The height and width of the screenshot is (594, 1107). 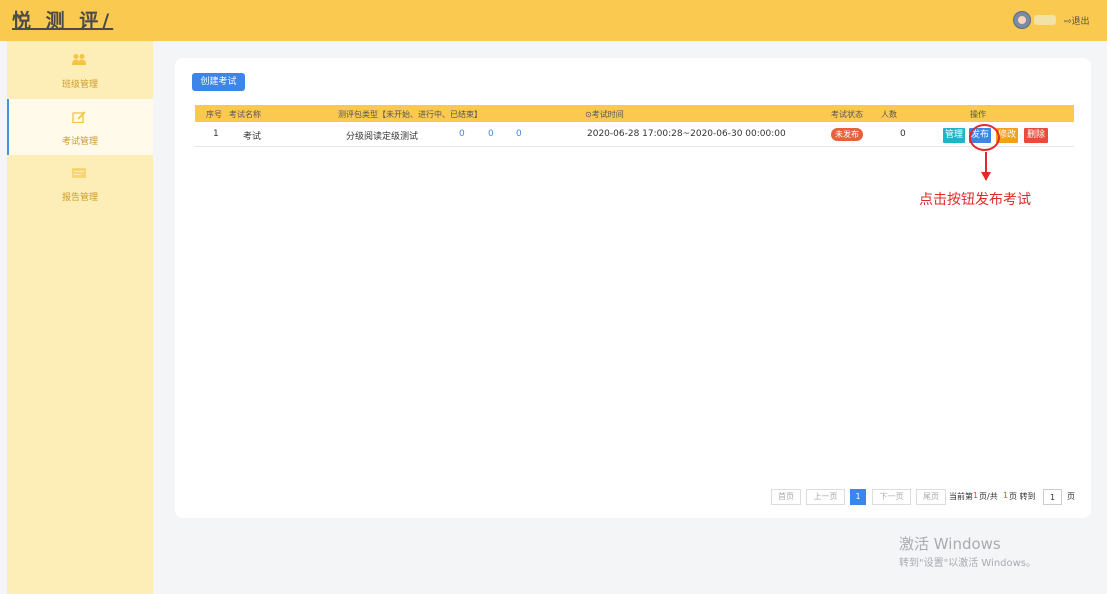 I want to click on prev-page-button: 上一页, so click(x=825, y=497).